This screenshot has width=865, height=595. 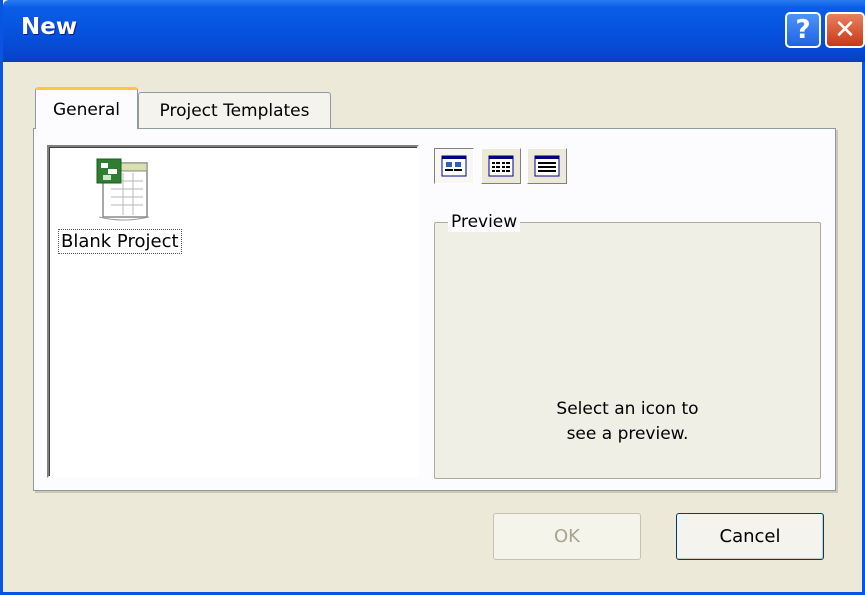 I want to click on list-view-button, so click(x=501, y=166).